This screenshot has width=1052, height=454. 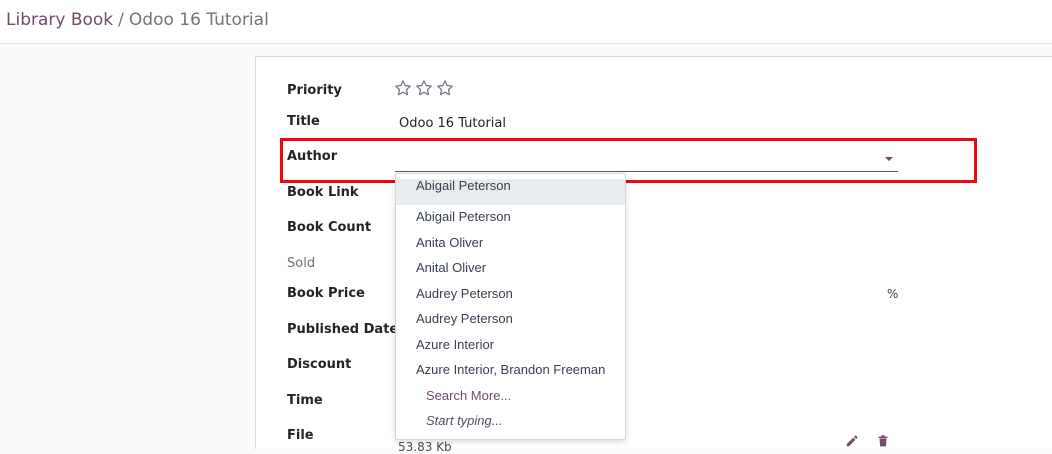 I want to click on priority-widget, so click(x=425, y=89).